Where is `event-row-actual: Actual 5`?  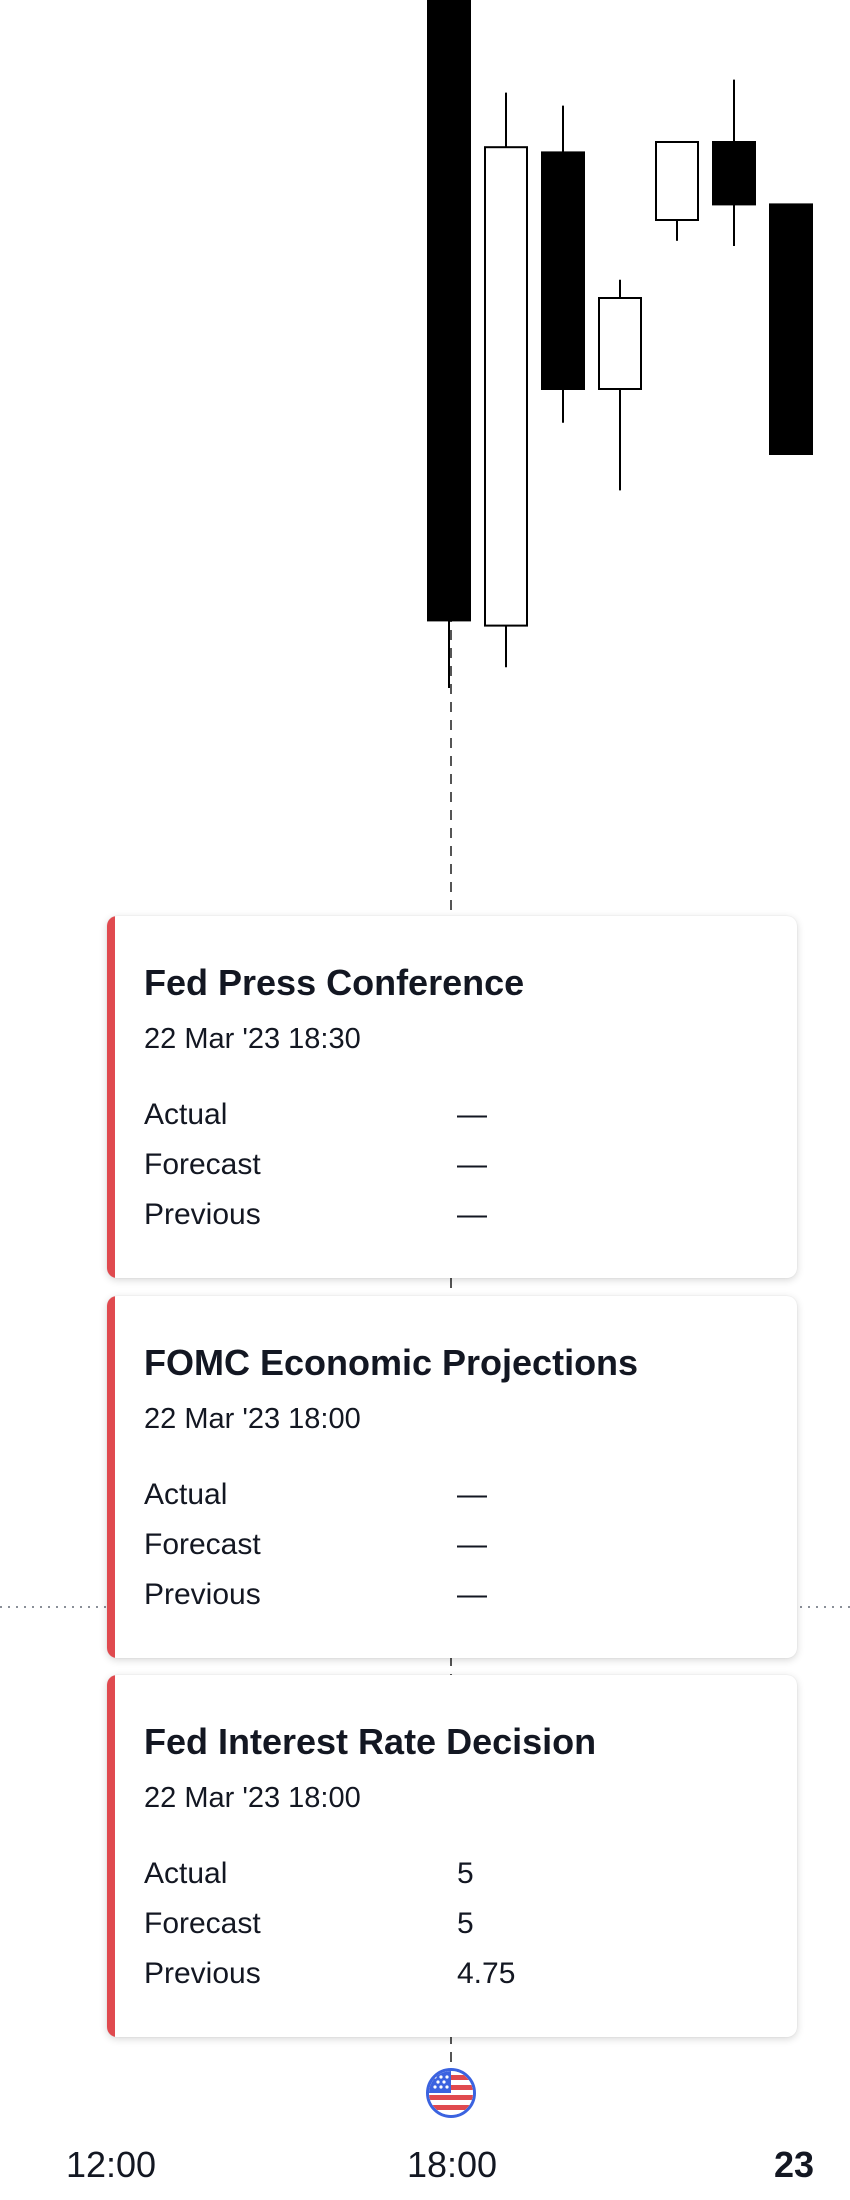
event-row-actual: Actual 5 is located at coordinates (454, 1877).